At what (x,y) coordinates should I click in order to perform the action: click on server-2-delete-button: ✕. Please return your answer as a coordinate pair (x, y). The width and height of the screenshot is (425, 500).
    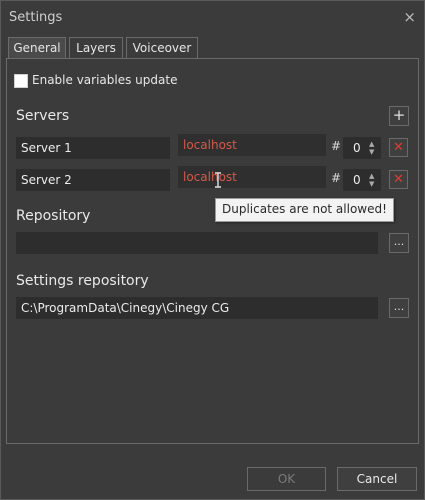
    Looking at the image, I should click on (398, 179).